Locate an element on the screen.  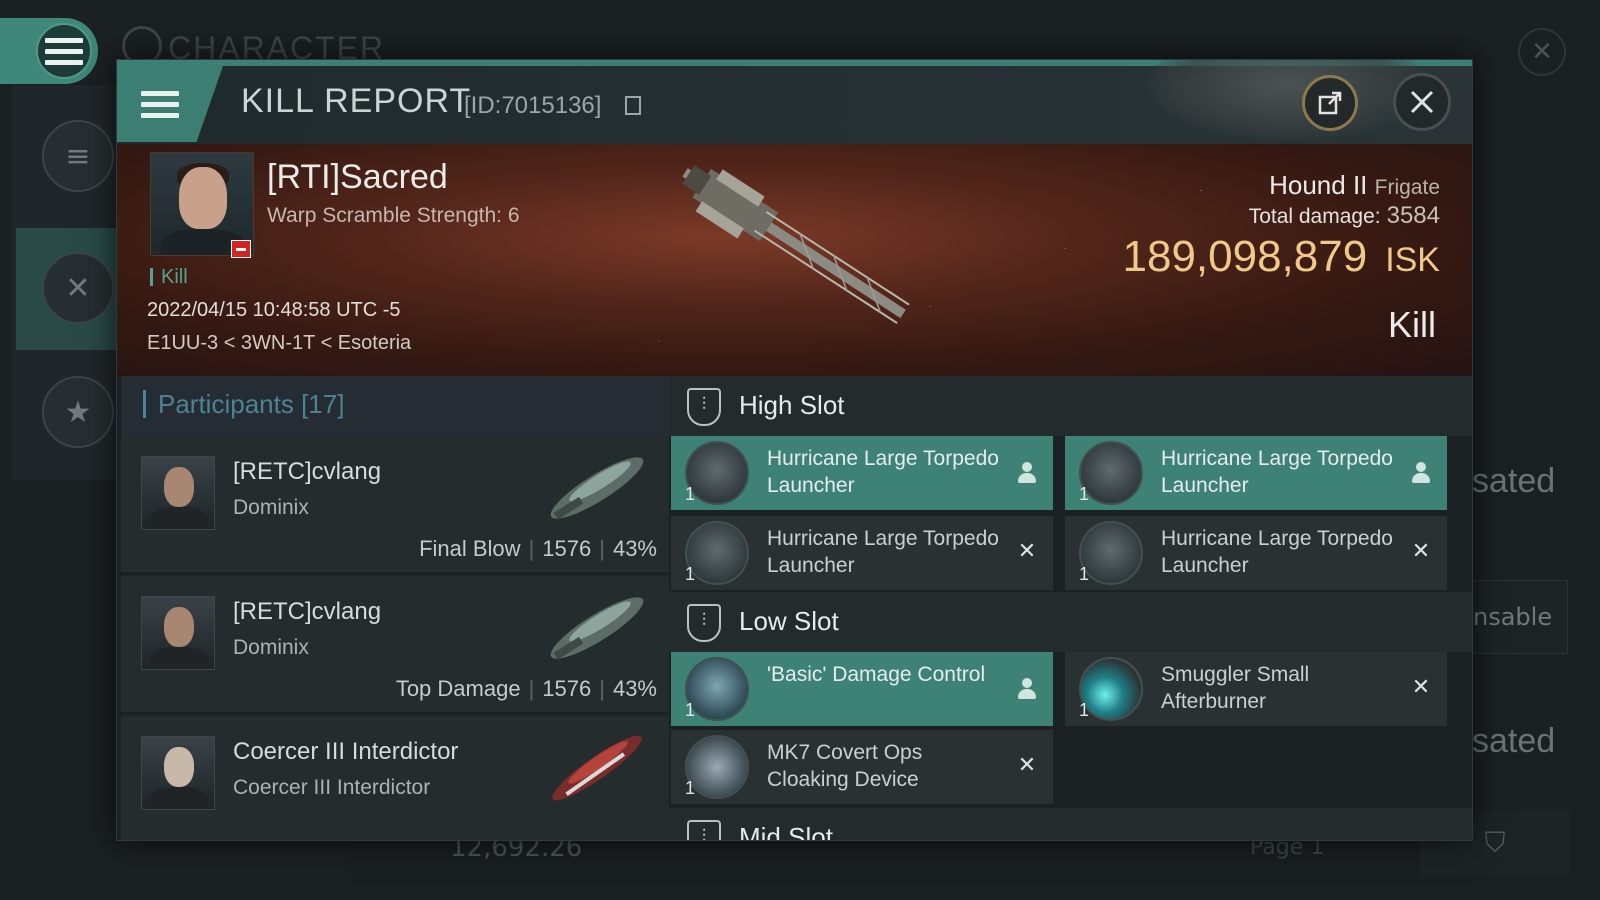
high-slot-header: ⫶ High Slot is located at coordinates (1070, 406).